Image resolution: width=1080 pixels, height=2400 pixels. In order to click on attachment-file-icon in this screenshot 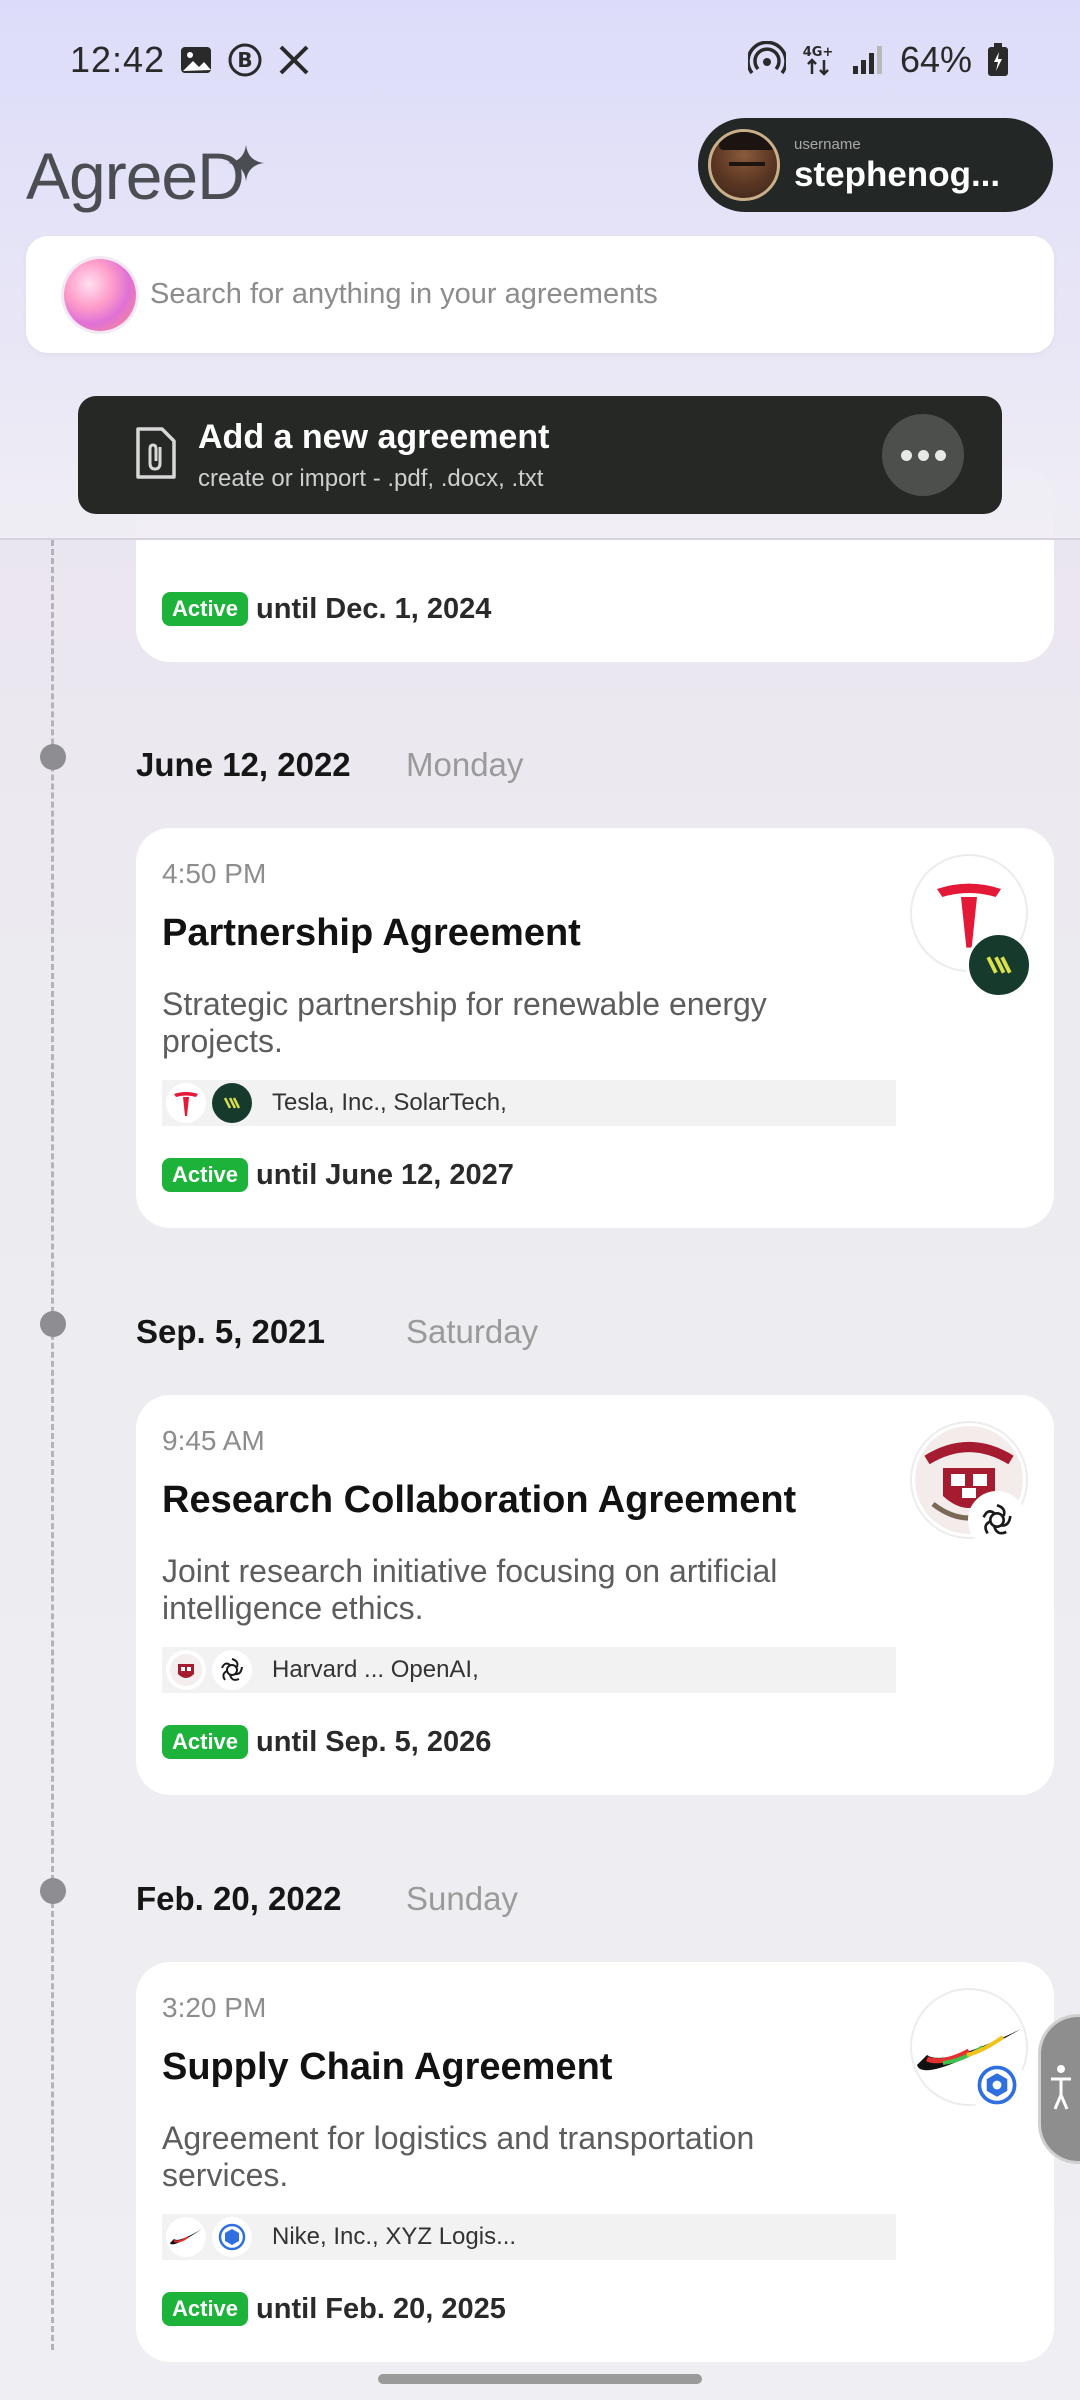, I will do `click(155, 455)`.